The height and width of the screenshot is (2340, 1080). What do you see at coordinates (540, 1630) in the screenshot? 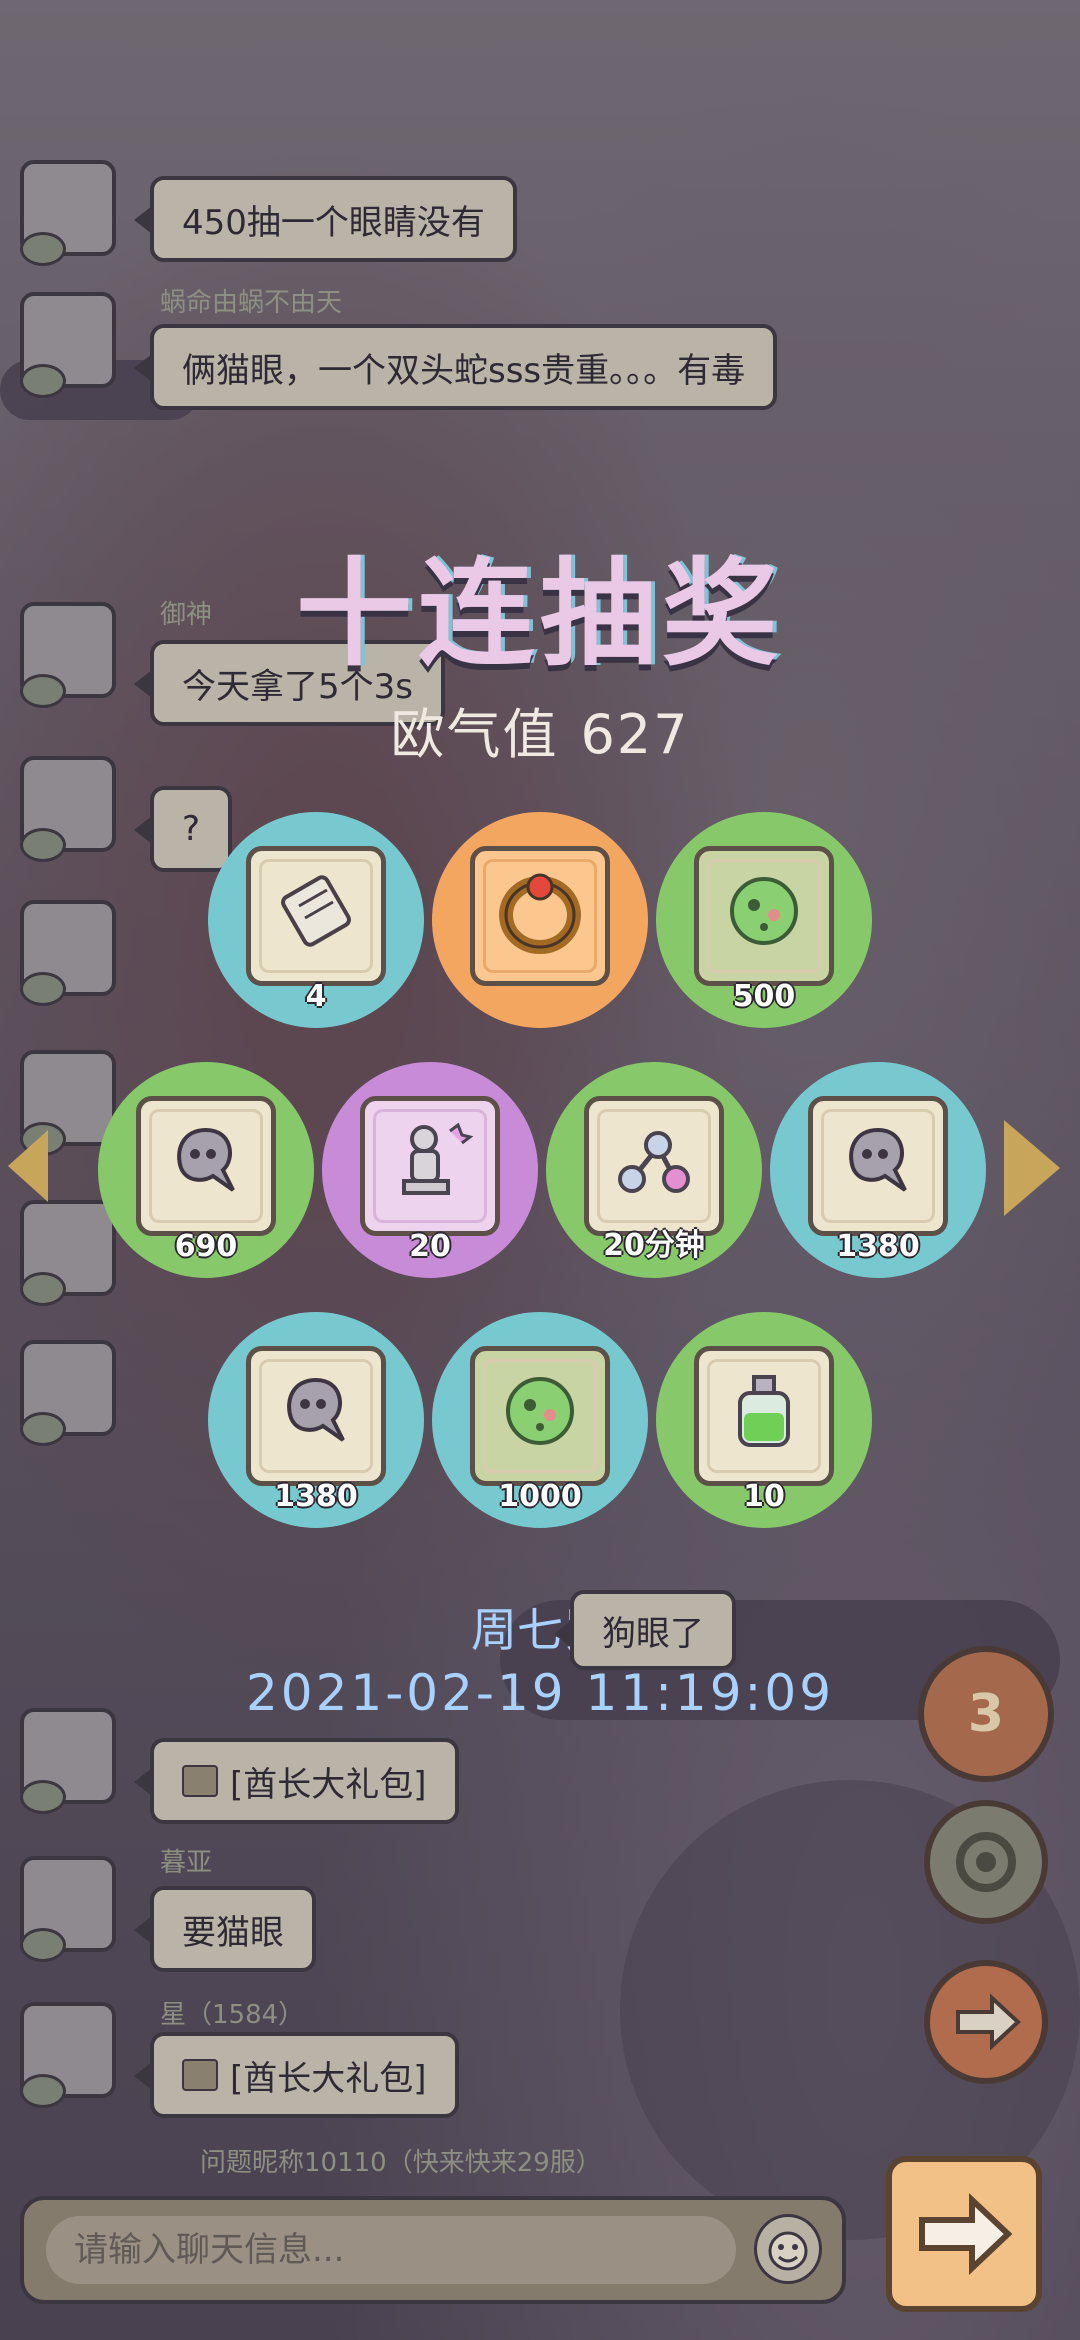
I see `winner-name: 周七岁` at bounding box center [540, 1630].